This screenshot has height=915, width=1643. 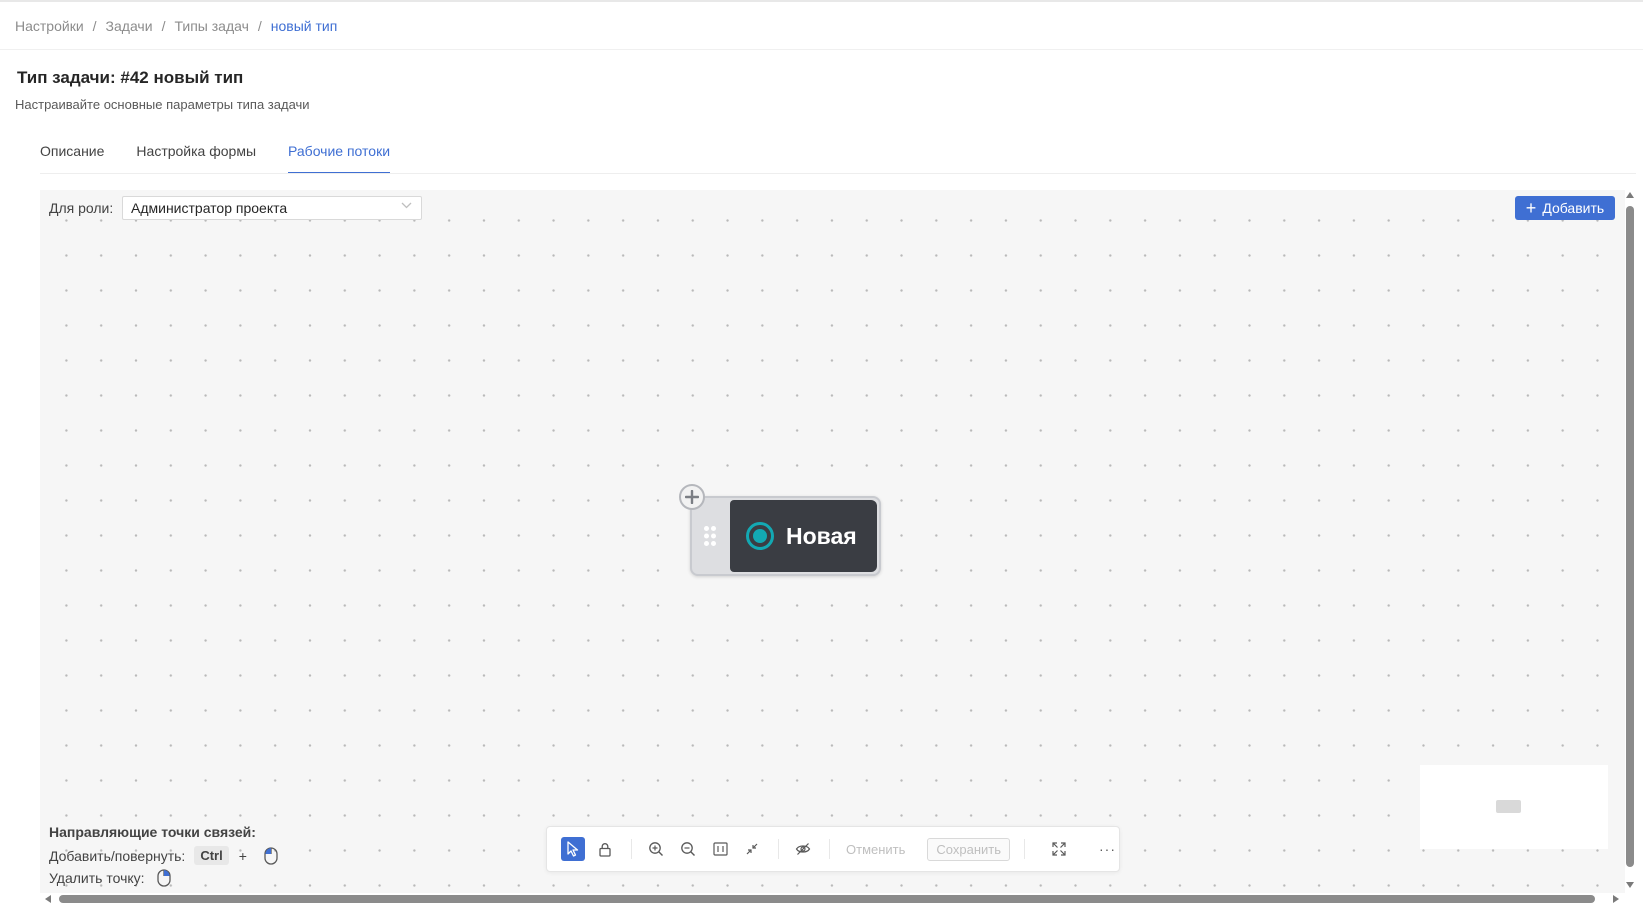 What do you see at coordinates (211, 26) in the screenshot?
I see `breadcrumb-item-task-types: Типы задач` at bounding box center [211, 26].